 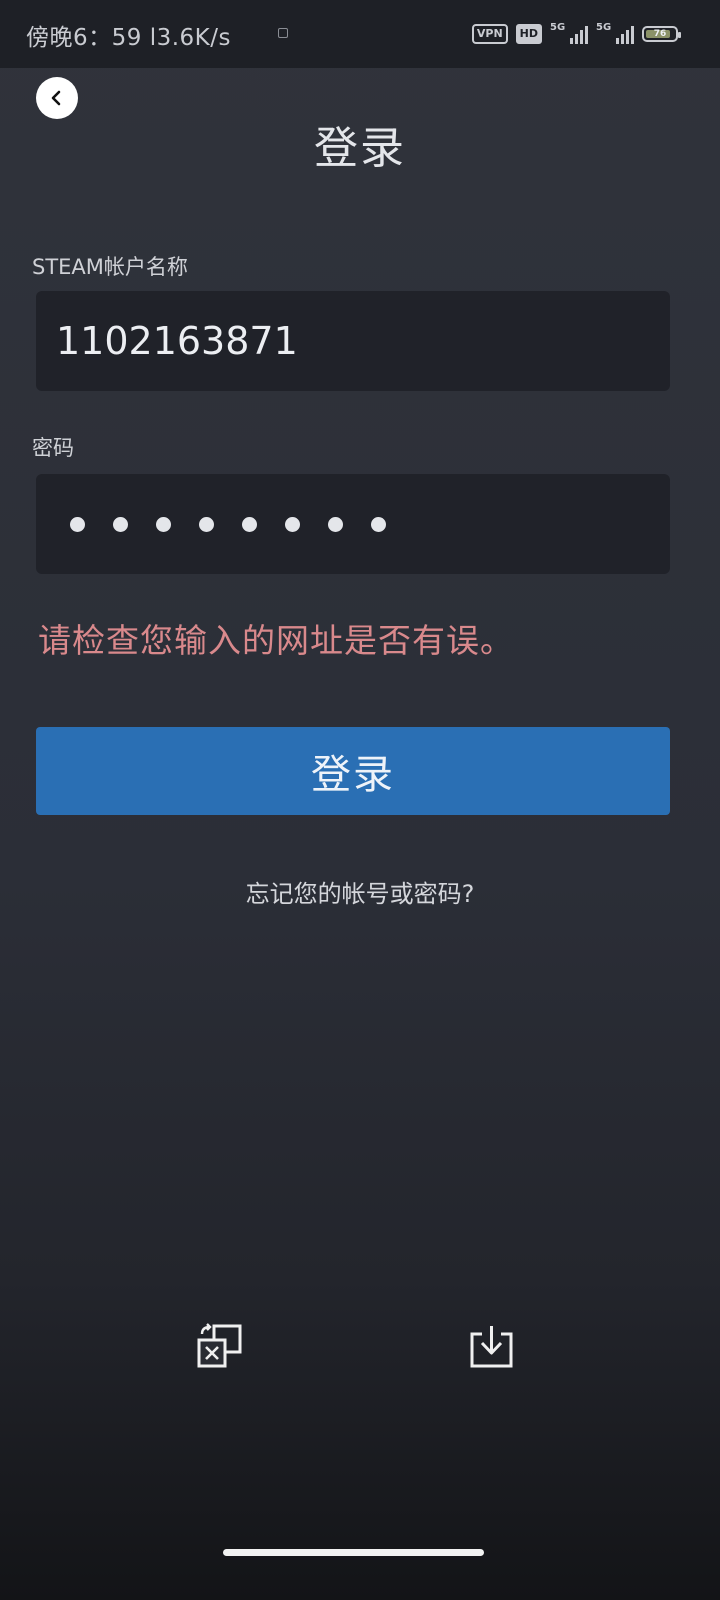 What do you see at coordinates (360, 891) in the screenshot?
I see `forgot-password-link: 忘记您的帐号或密码?` at bounding box center [360, 891].